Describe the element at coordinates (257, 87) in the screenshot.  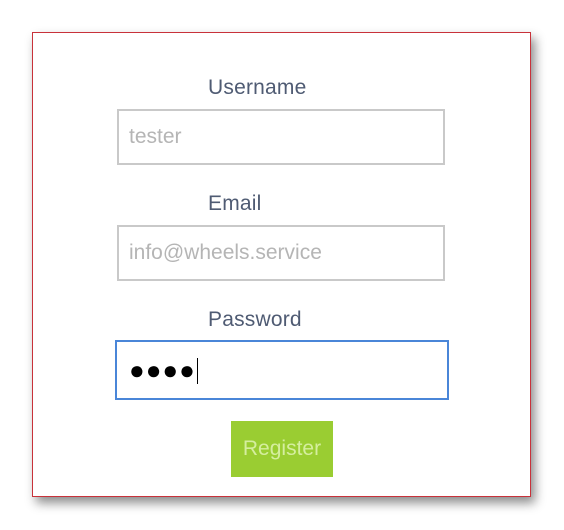
I see `username-label: Username` at that location.